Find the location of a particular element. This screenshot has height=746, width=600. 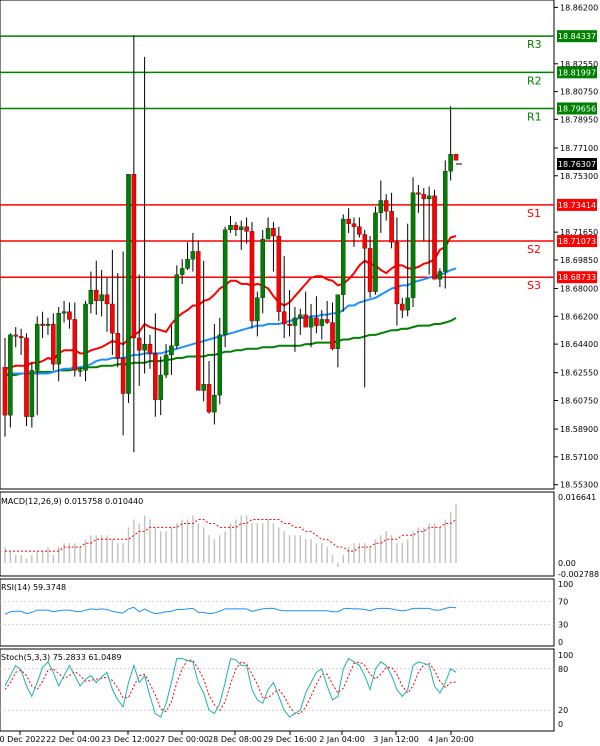

price-axis-tick-label: 18.80750 is located at coordinates (579, 92).